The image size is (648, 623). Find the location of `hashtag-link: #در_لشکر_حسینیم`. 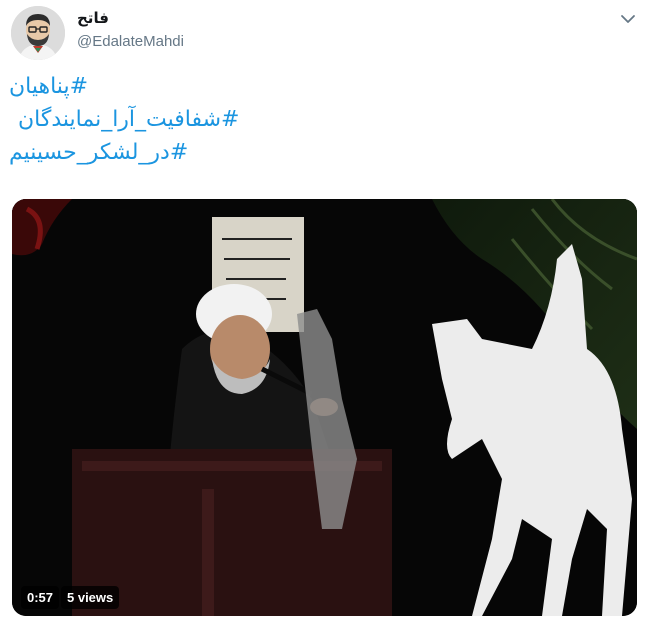

hashtag-link: #در_لشکر_حسینیم is located at coordinates (323, 152).